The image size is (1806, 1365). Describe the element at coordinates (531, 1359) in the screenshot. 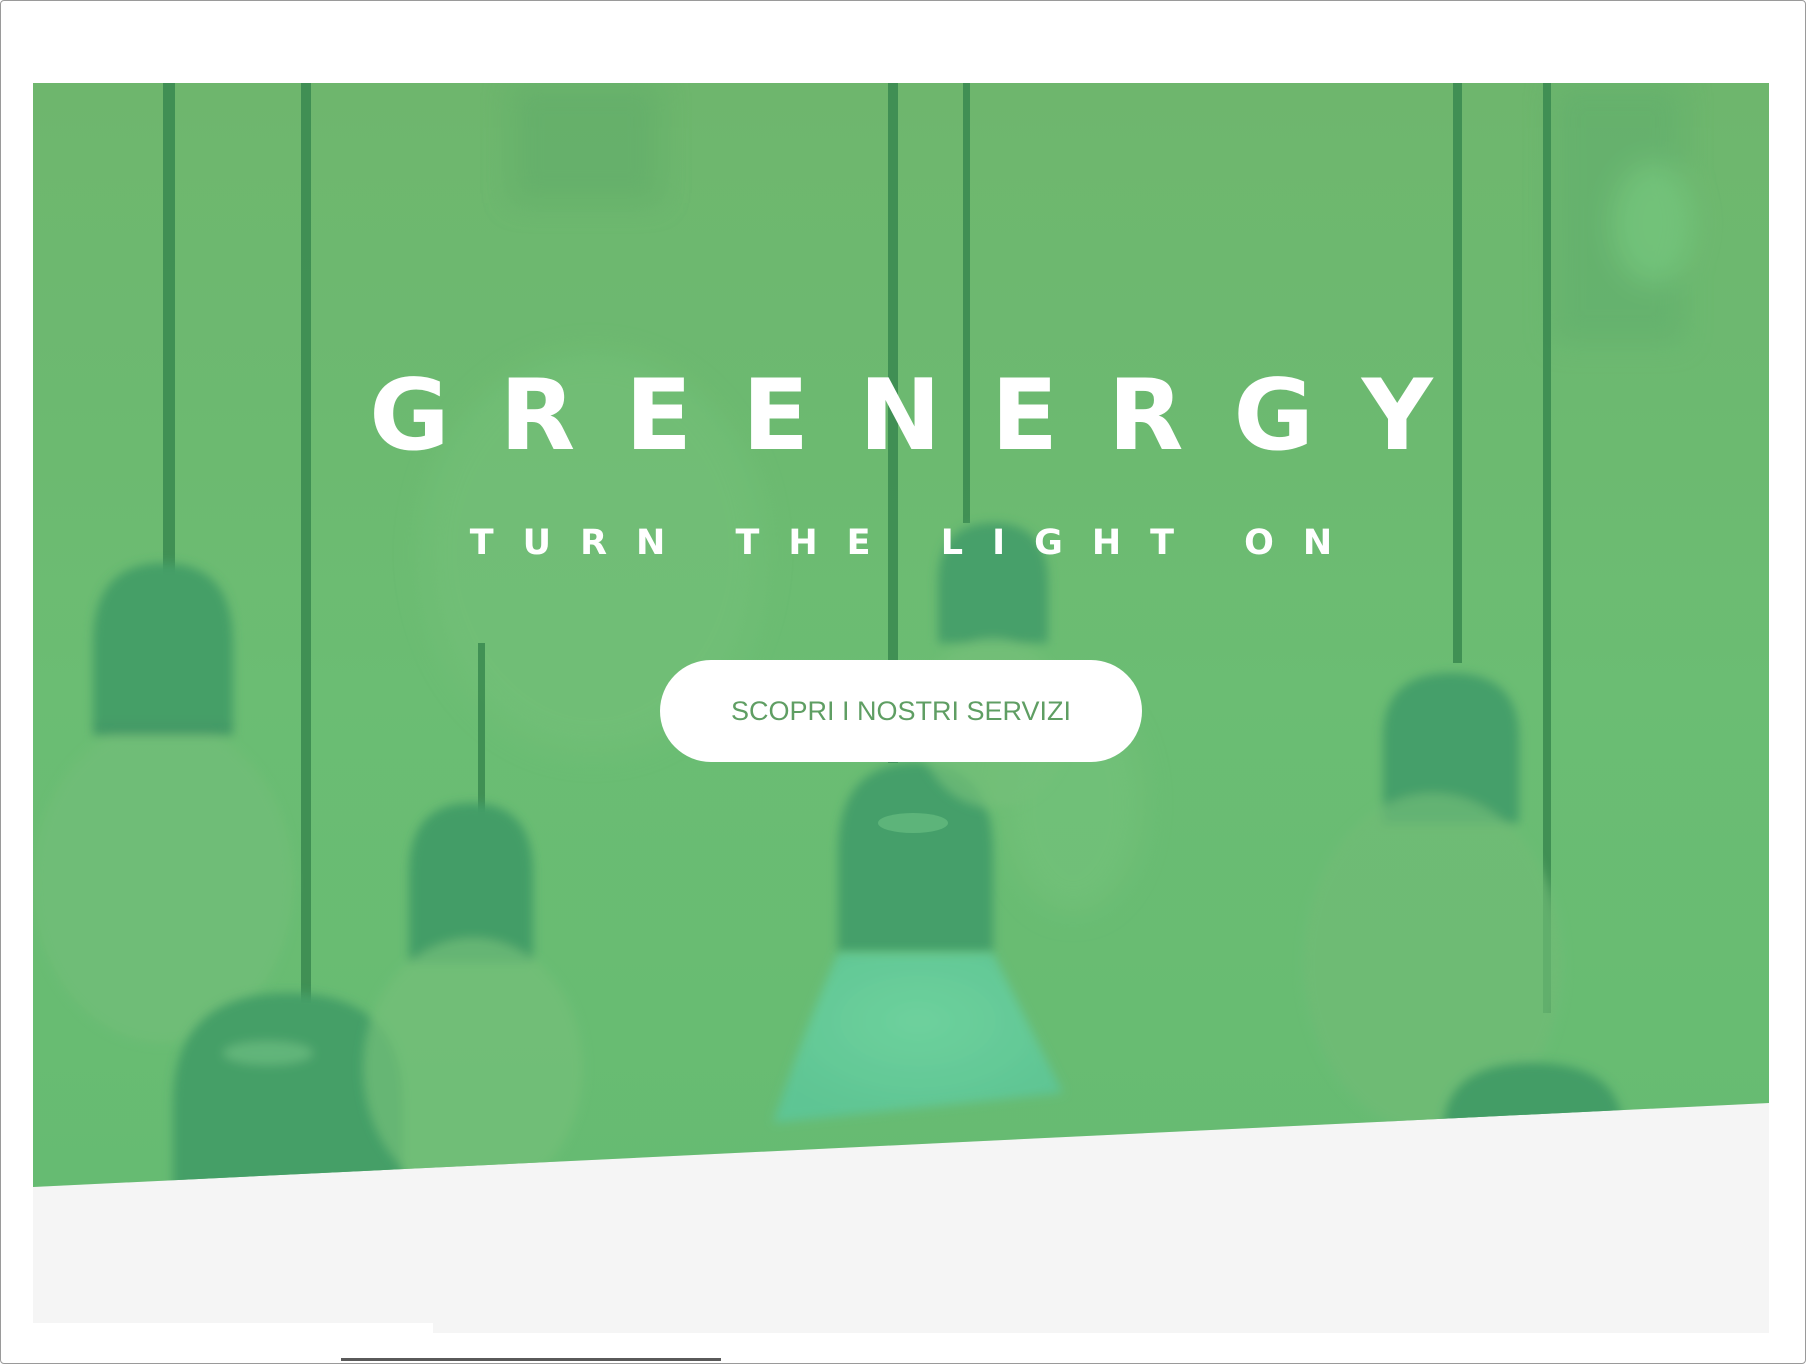

I see `text-fragment` at that location.